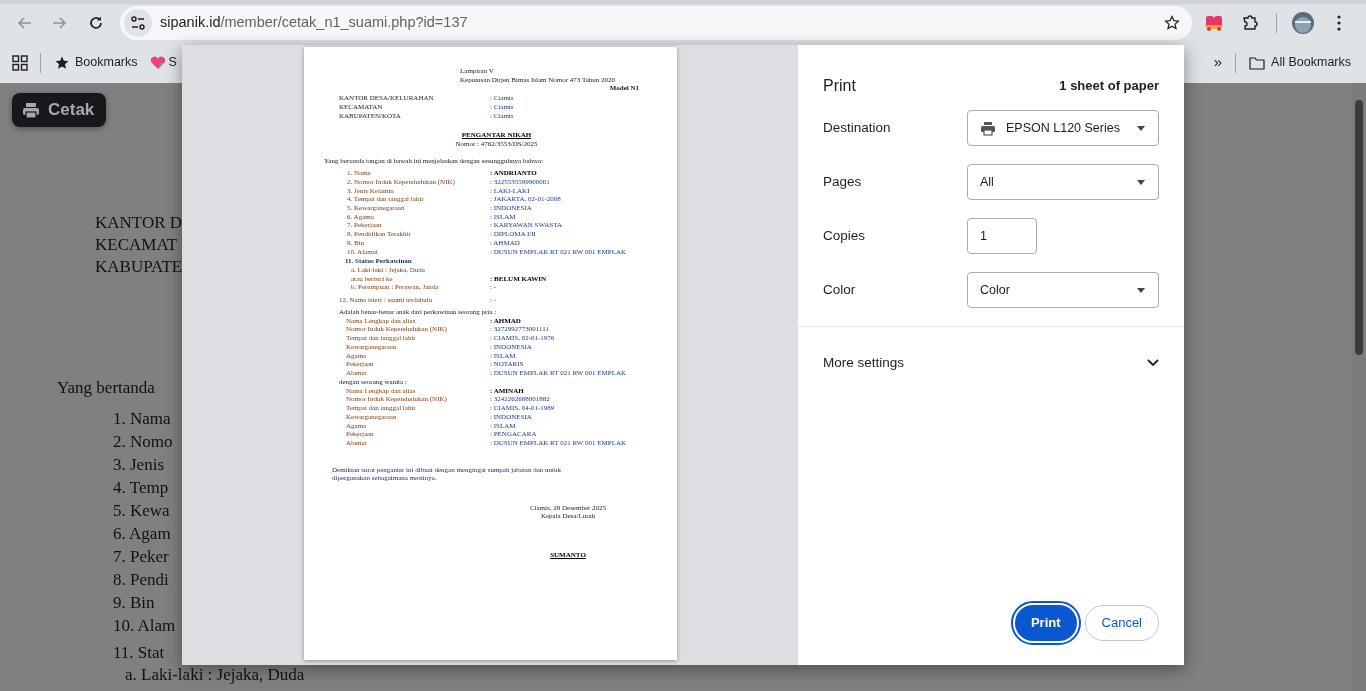 The height and width of the screenshot is (691, 1366). What do you see at coordinates (96, 62) in the screenshot?
I see `bookmark: Bookmarks` at bounding box center [96, 62].